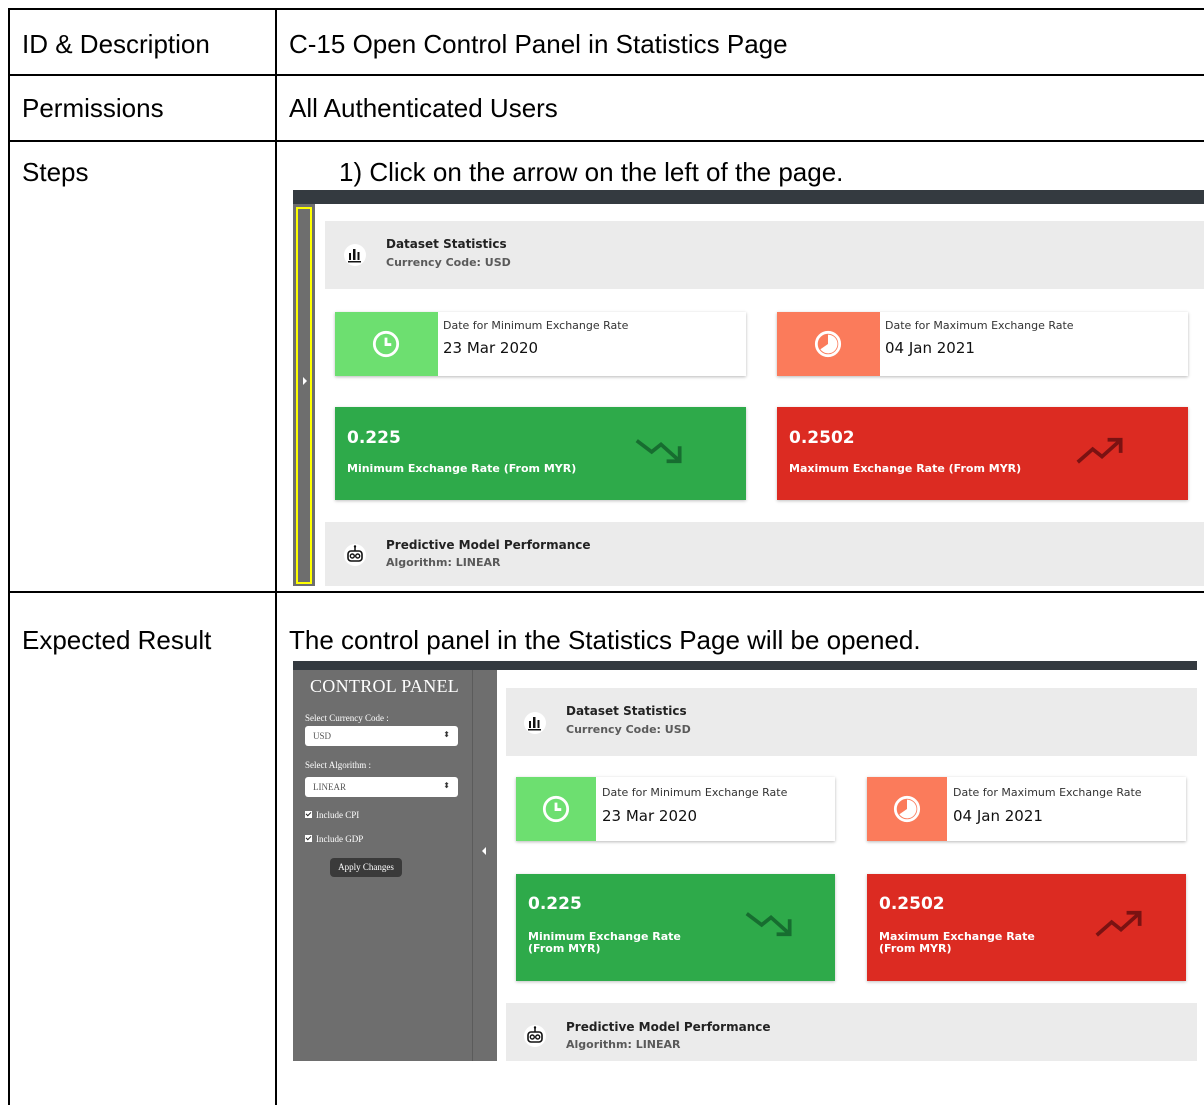 This screenshot has width=1204, height=1105. I want to click on row-label-steps: Steps, so click(55, 172).